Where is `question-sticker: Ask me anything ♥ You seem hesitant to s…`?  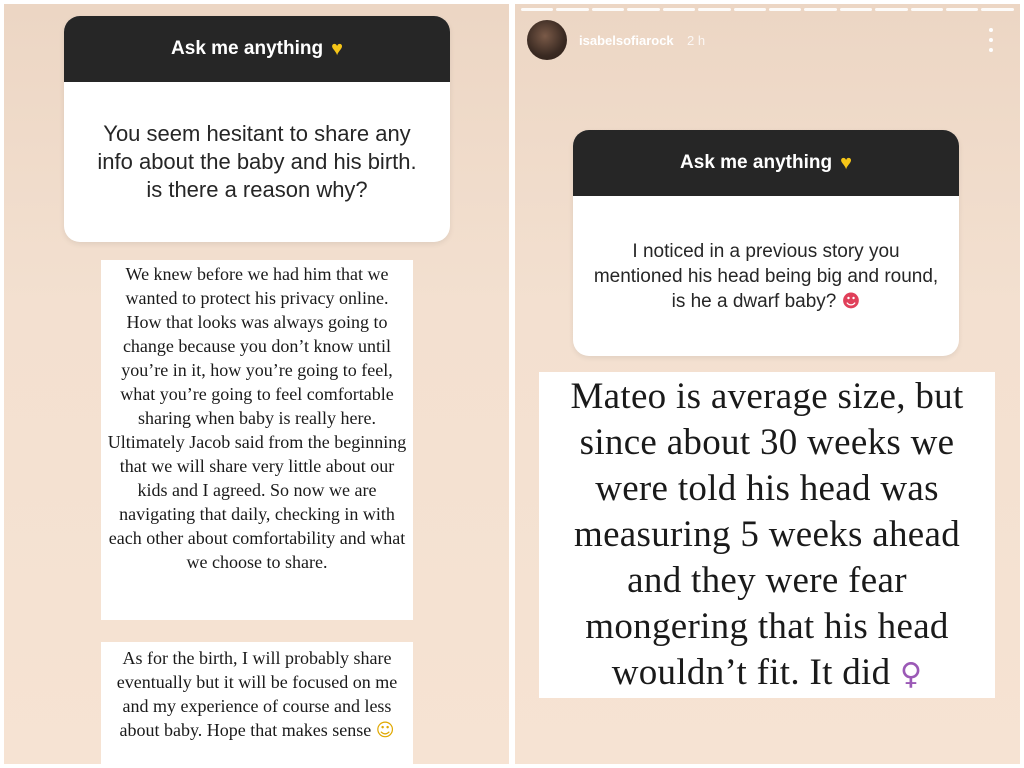
question-sticker: Ask me anything ♥ You seem hesitant to s… is located at coordinates (257, 129).